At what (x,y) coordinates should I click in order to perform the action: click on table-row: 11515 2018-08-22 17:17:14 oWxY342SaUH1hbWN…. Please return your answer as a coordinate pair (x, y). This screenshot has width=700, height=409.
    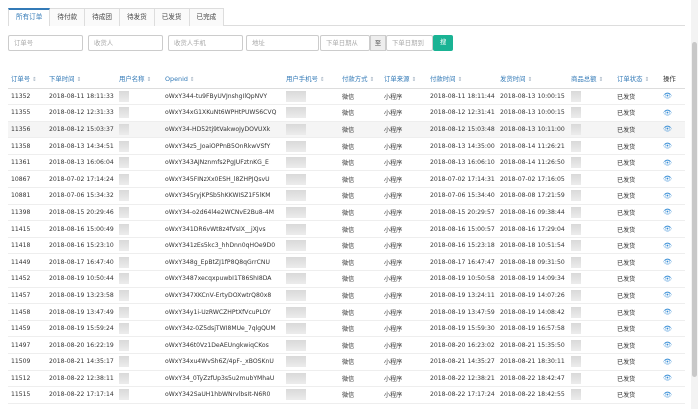
    Looking at the image, I should click on (346, 395).